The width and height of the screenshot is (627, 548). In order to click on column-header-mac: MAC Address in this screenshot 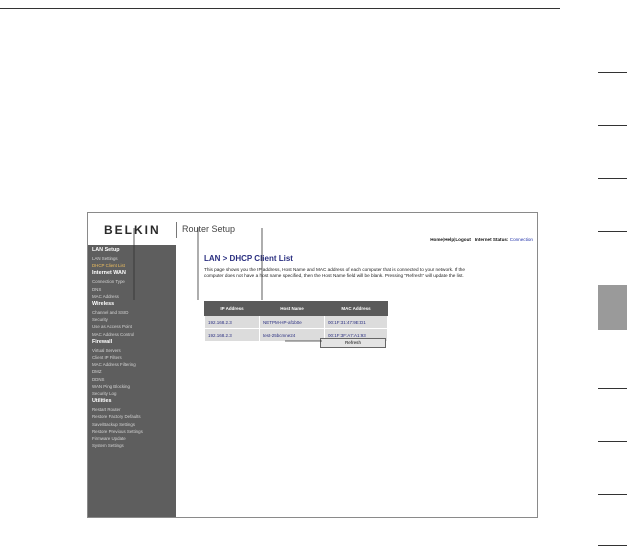, I will do `click(356, 308)`.